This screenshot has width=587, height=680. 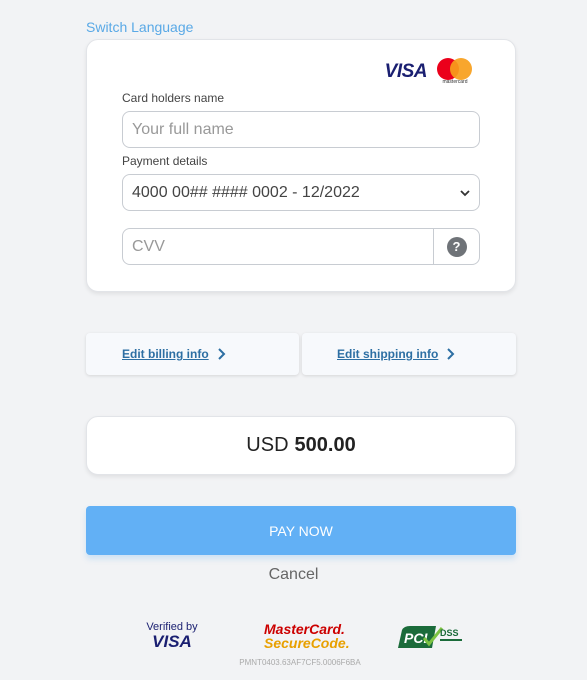 What do you see at coordinates (430, 637) in the screenshot?
I see `pci-dss-badge: PCI DSS` at bounding box center [430, 637].